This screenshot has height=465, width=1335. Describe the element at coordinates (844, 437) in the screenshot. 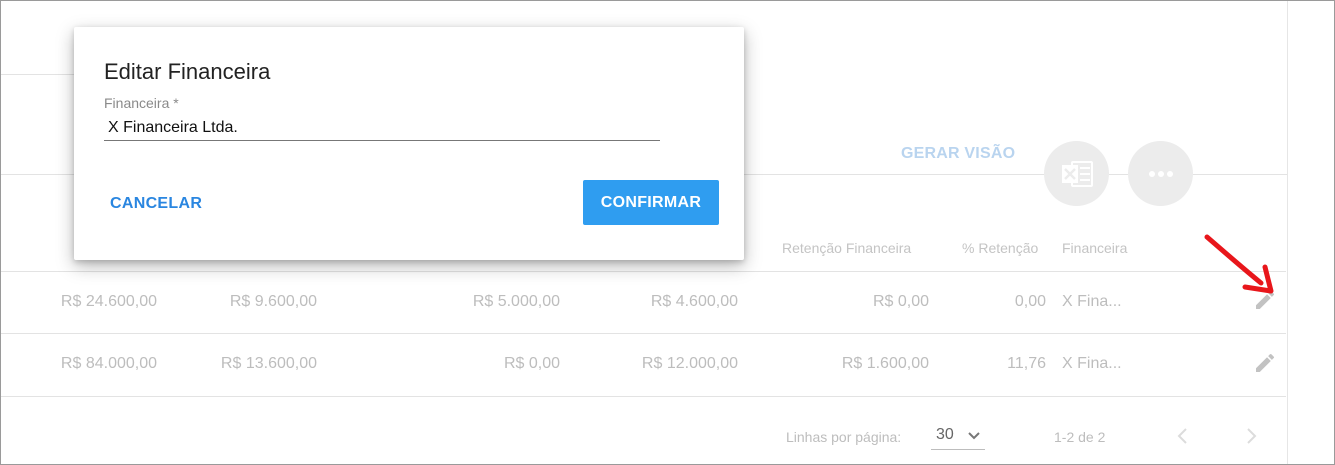

I see `rows-per-page-label: Linhas por página:` at that location.